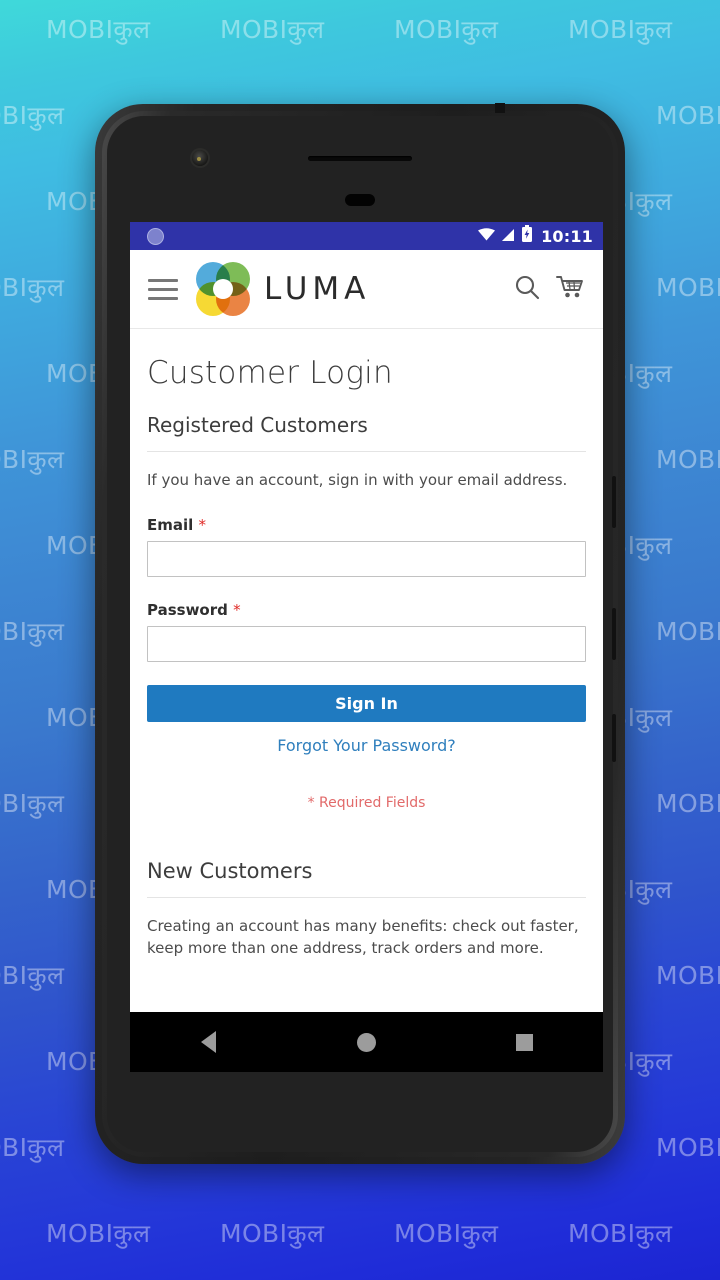 This screenshot has width=720, height=1280. What do you see at coordinates (366, 802) in the screenshot?
I see `required-fields-note: * Required Fields` at bounding box center [366, 802].